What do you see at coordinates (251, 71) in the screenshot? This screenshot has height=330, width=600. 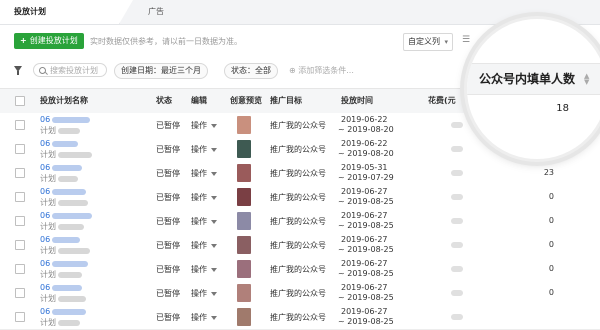 I see `status-filter-chip: 状态：全部` at bounding box center [251, 71].